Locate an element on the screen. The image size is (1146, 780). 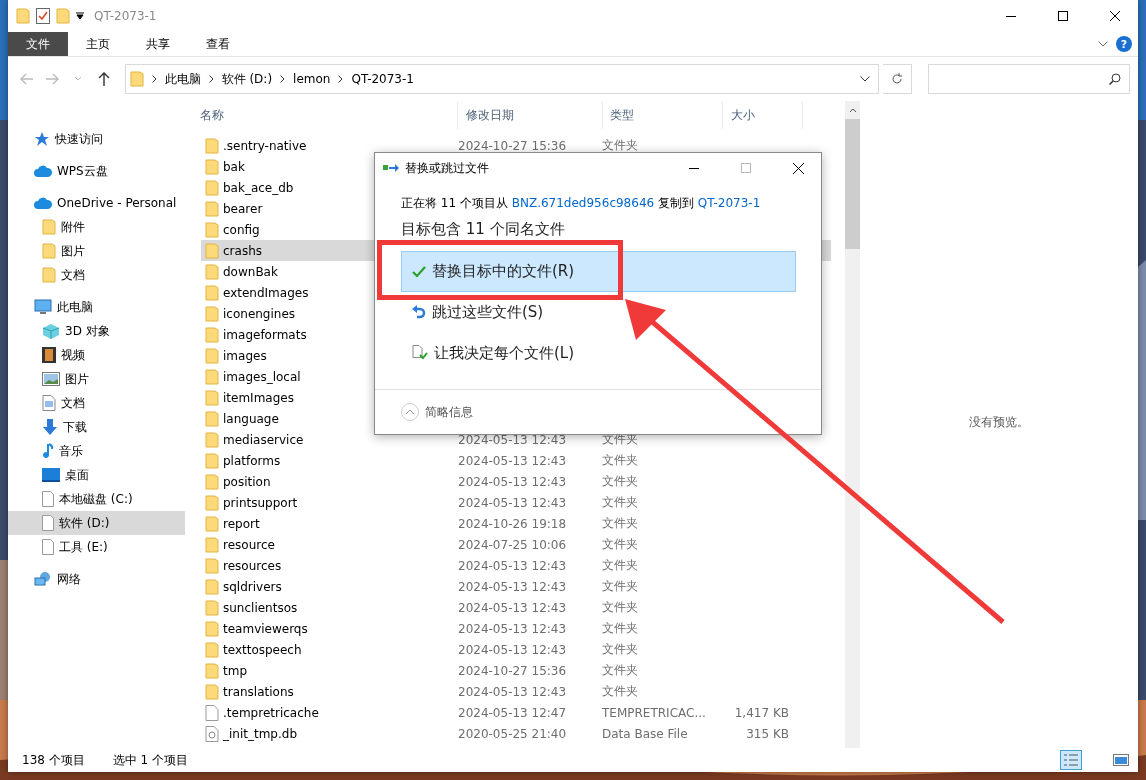
file-name: sqldrivers is located at coordinates (252, 586).